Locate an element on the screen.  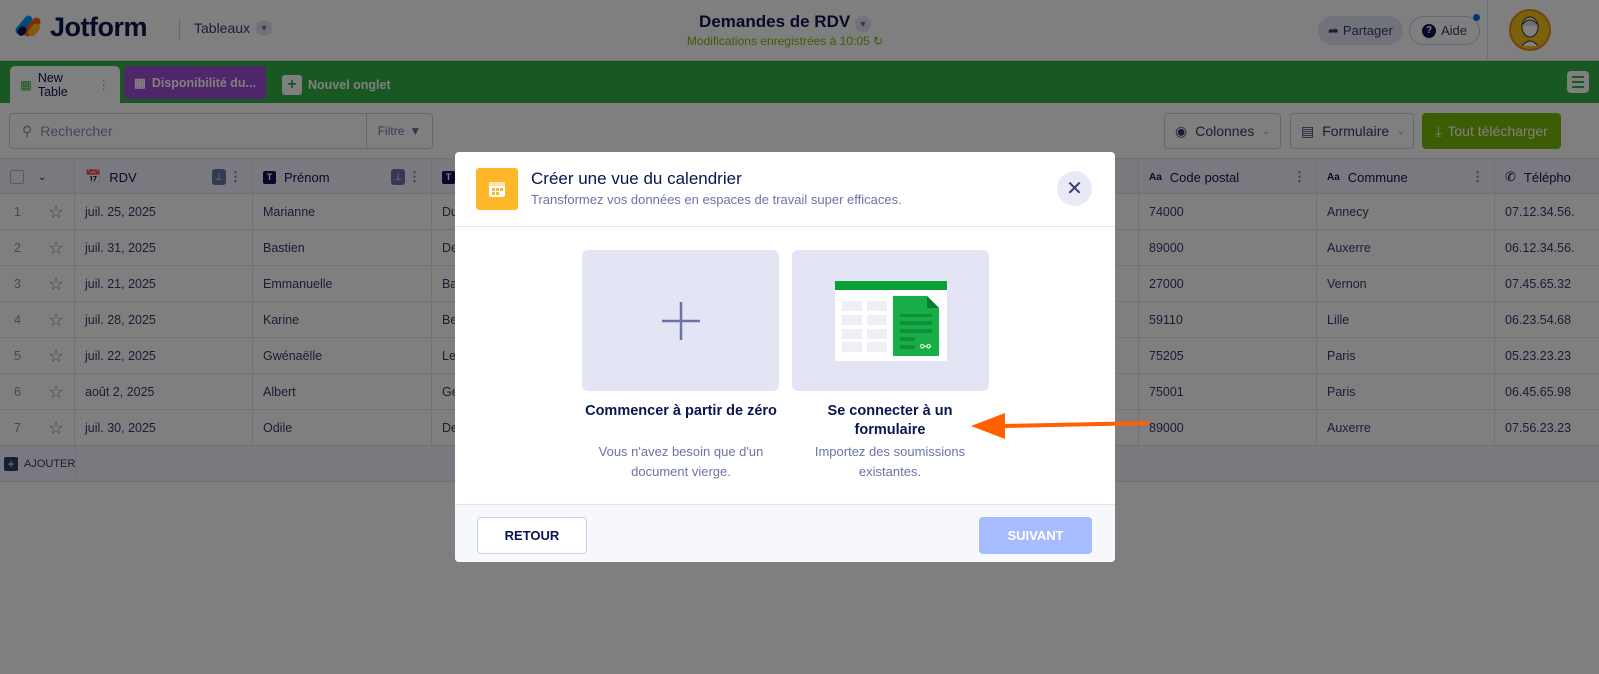
close-icon: ✕ is located at coordinates (1074, 188).